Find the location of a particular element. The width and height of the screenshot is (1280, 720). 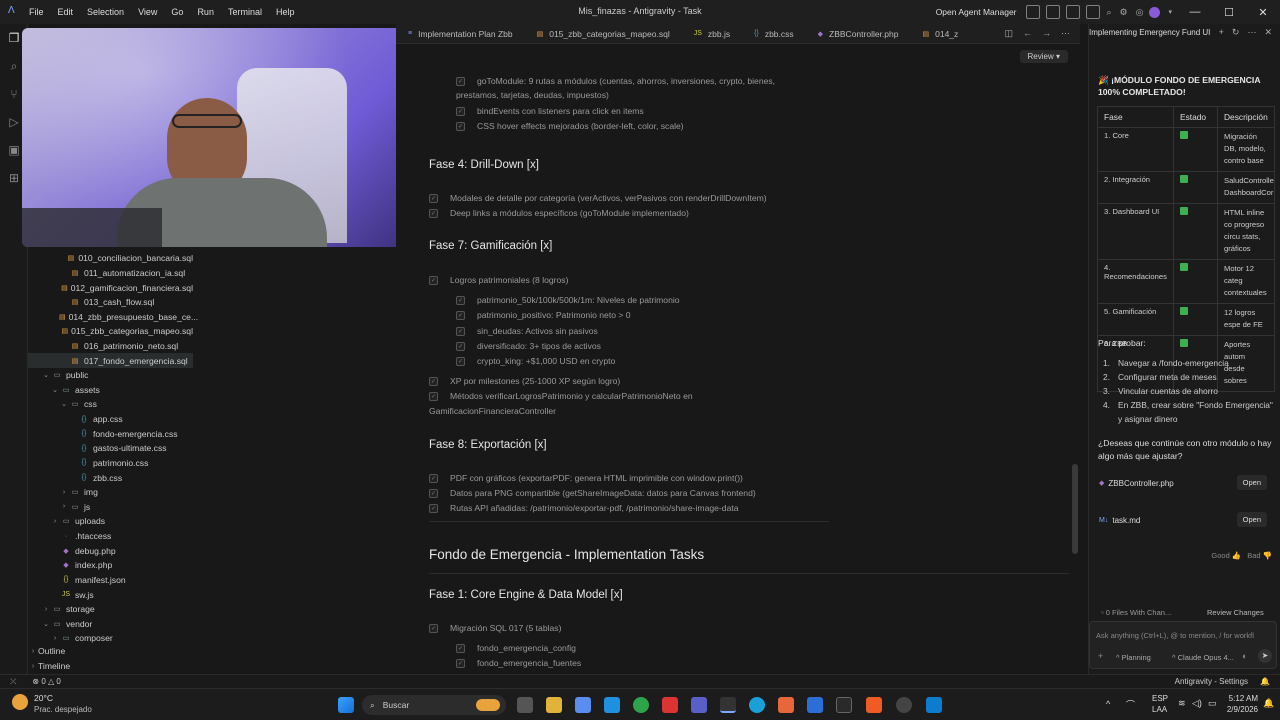

file-card: M↓ task.md Open is located at coordinates (1186, 520).